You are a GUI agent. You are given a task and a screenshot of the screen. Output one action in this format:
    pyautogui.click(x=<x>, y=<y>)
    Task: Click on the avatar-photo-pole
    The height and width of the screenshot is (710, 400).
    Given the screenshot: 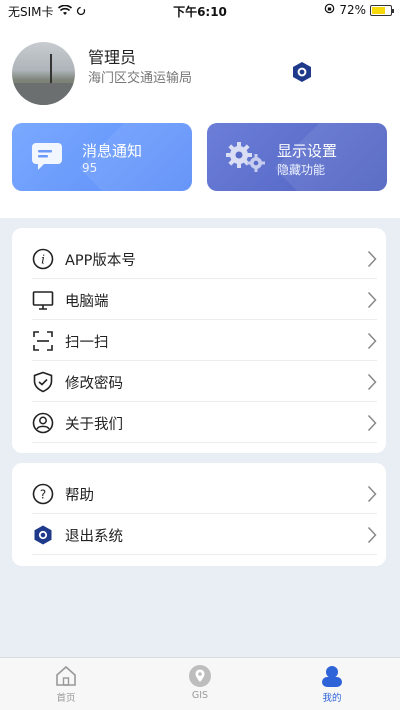 What is the action you would take?
    pyautogui.click(x=51, y=69)
    